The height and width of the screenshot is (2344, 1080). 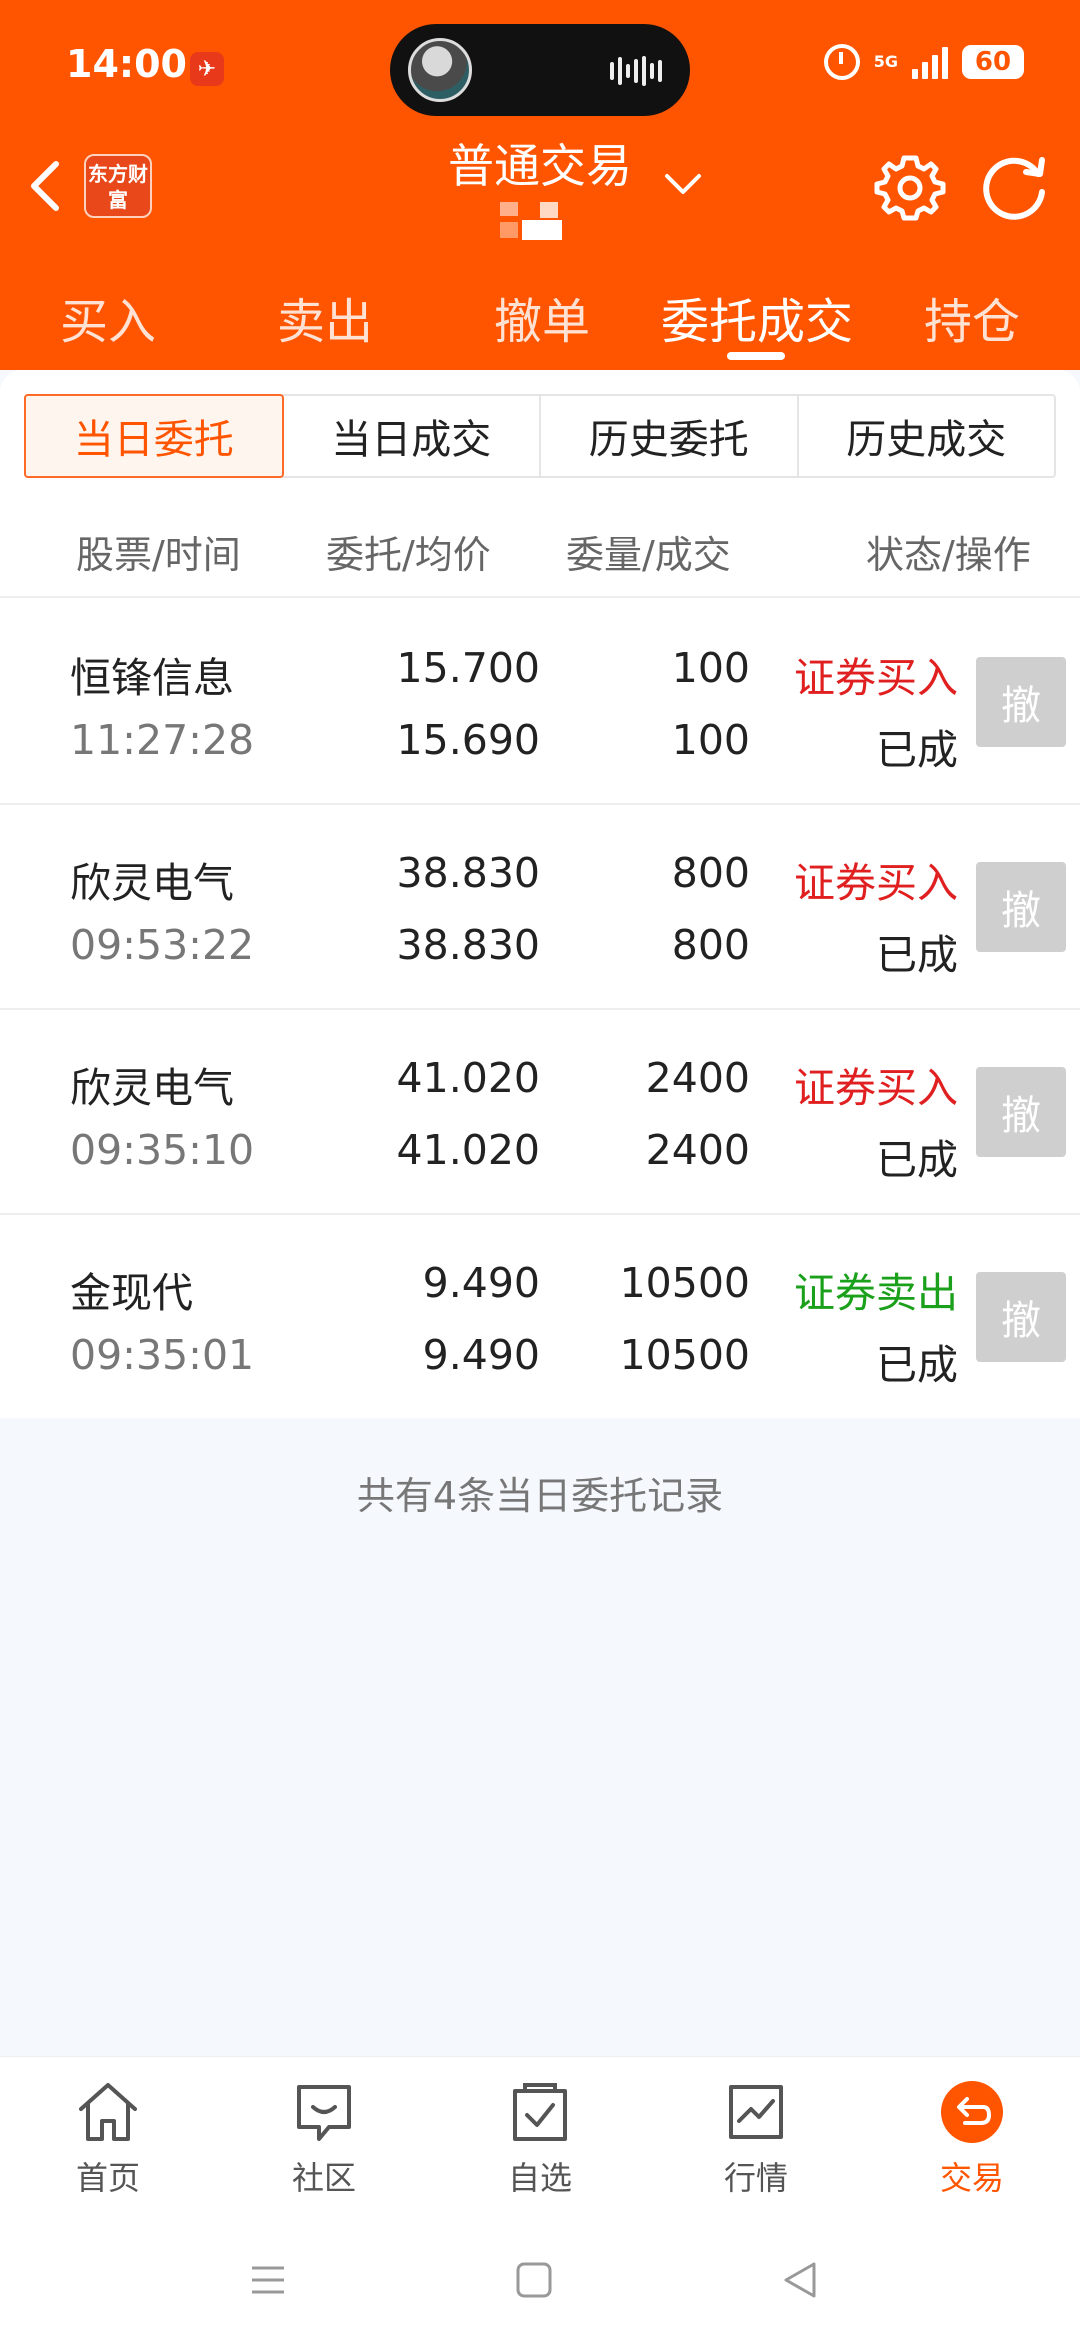 What do you see at coordinates (756, 2112) in the screenshot?
I see `market-chart-icon` at bounding box center [756, 2112].